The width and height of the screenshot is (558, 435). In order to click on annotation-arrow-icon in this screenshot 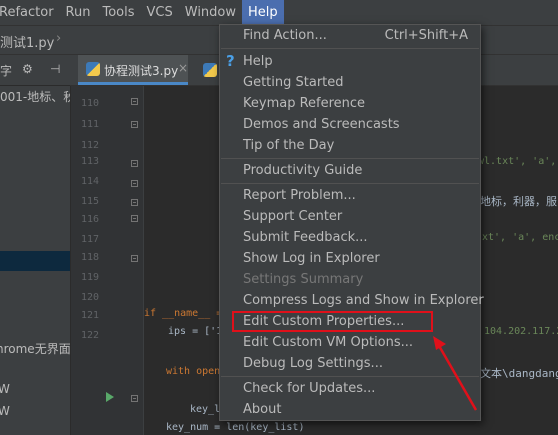, I will do `click(455, 373)`.